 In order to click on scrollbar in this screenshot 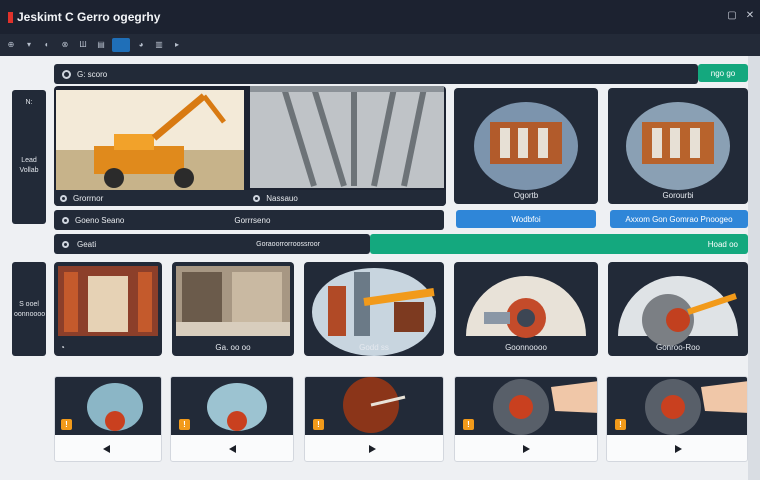, I will do `click(754, 268)`.